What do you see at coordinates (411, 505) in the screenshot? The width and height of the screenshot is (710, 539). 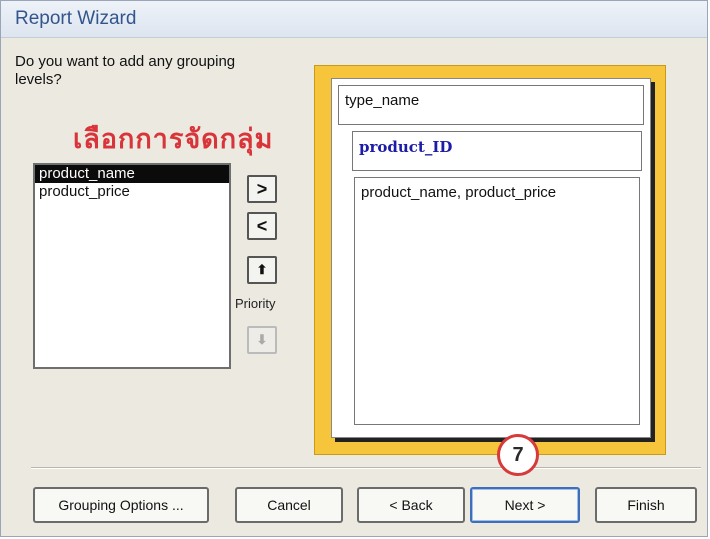 I see `back-button: < Back` at bounding box center [411, 505].